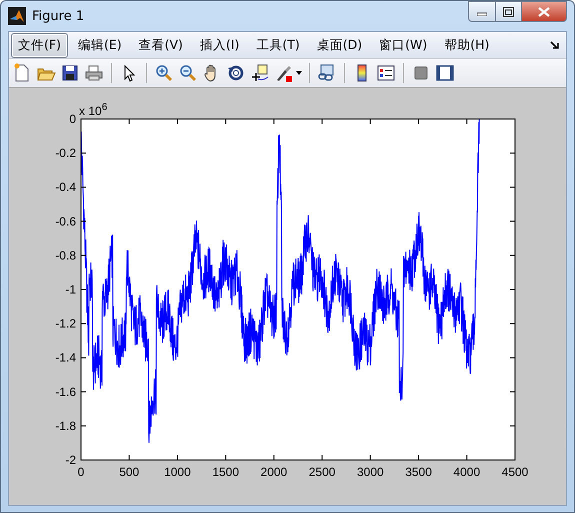 The width and height of the screenshot is (575, 513). What do you see at coordinates (65, 153) in the screenshot?
I see `y-tick-label: -0.2` at bounding box center [65, 153].